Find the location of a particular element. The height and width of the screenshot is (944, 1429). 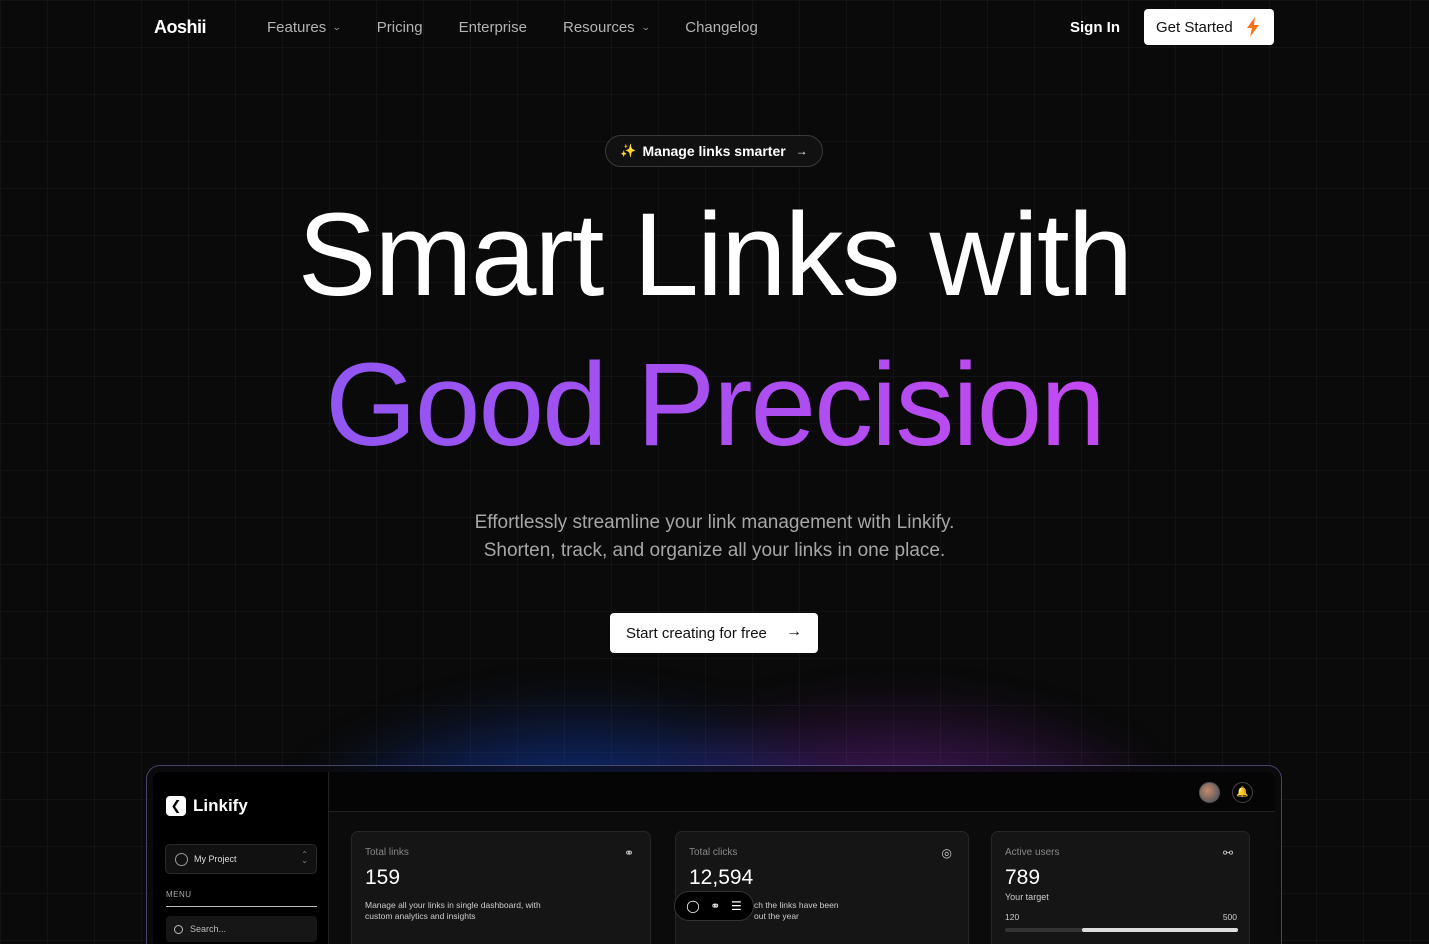

project-selector: My Project ⌃ ⌄ is located at coordinates (241, 859).